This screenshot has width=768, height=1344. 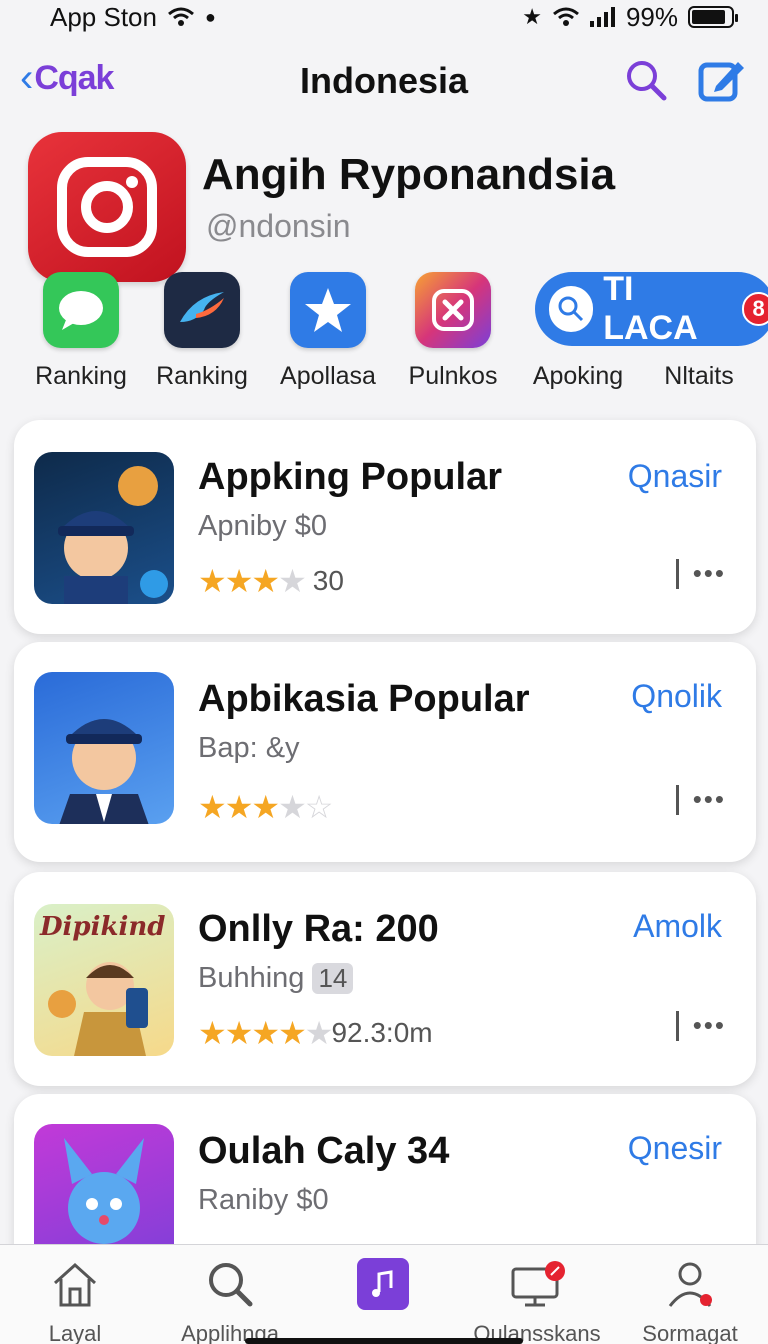 I want to click on signal-icon, so click(x=602, y=17).